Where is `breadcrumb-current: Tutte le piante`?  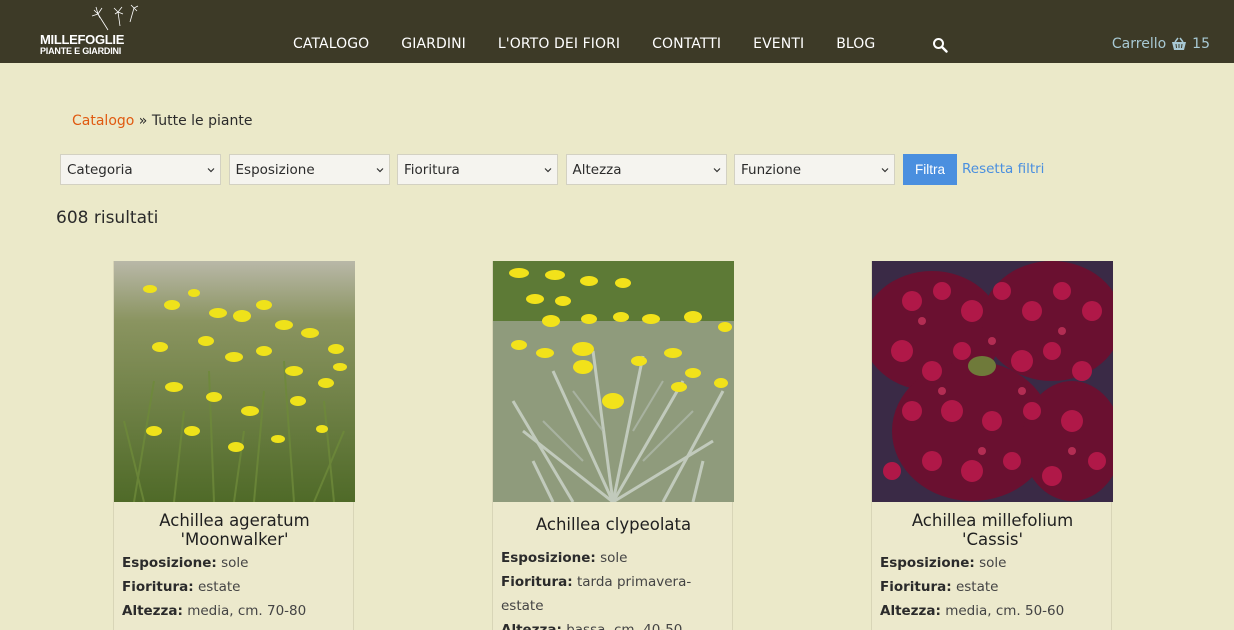
breadcrumb-current: Tutte le piante is located at coordinates (202, 121).